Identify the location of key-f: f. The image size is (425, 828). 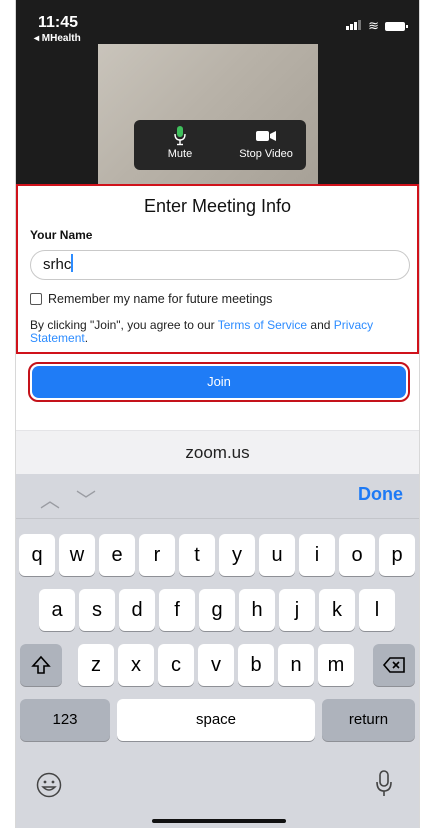
(177, 610).